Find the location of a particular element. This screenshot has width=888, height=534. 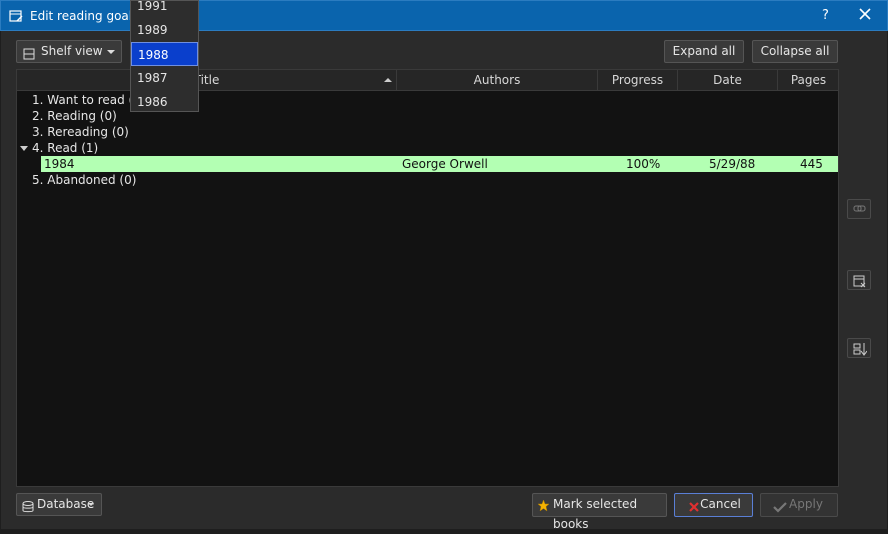

shelf-view-label: Shelf view is located at coordinates (72, 51).